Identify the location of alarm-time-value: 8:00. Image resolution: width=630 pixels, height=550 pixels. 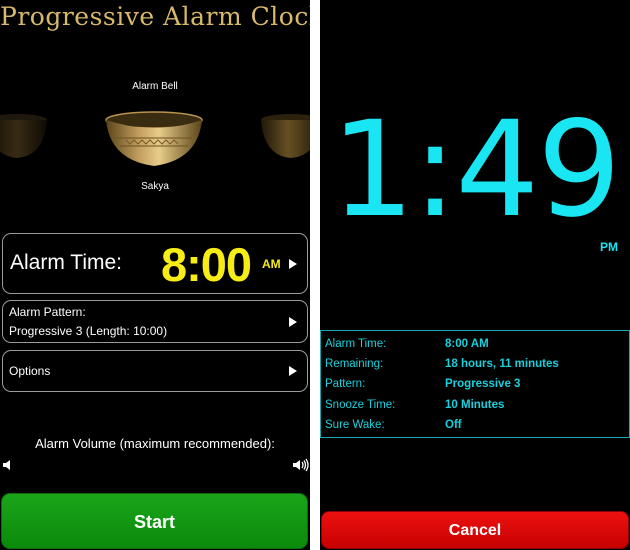
(206, 264).